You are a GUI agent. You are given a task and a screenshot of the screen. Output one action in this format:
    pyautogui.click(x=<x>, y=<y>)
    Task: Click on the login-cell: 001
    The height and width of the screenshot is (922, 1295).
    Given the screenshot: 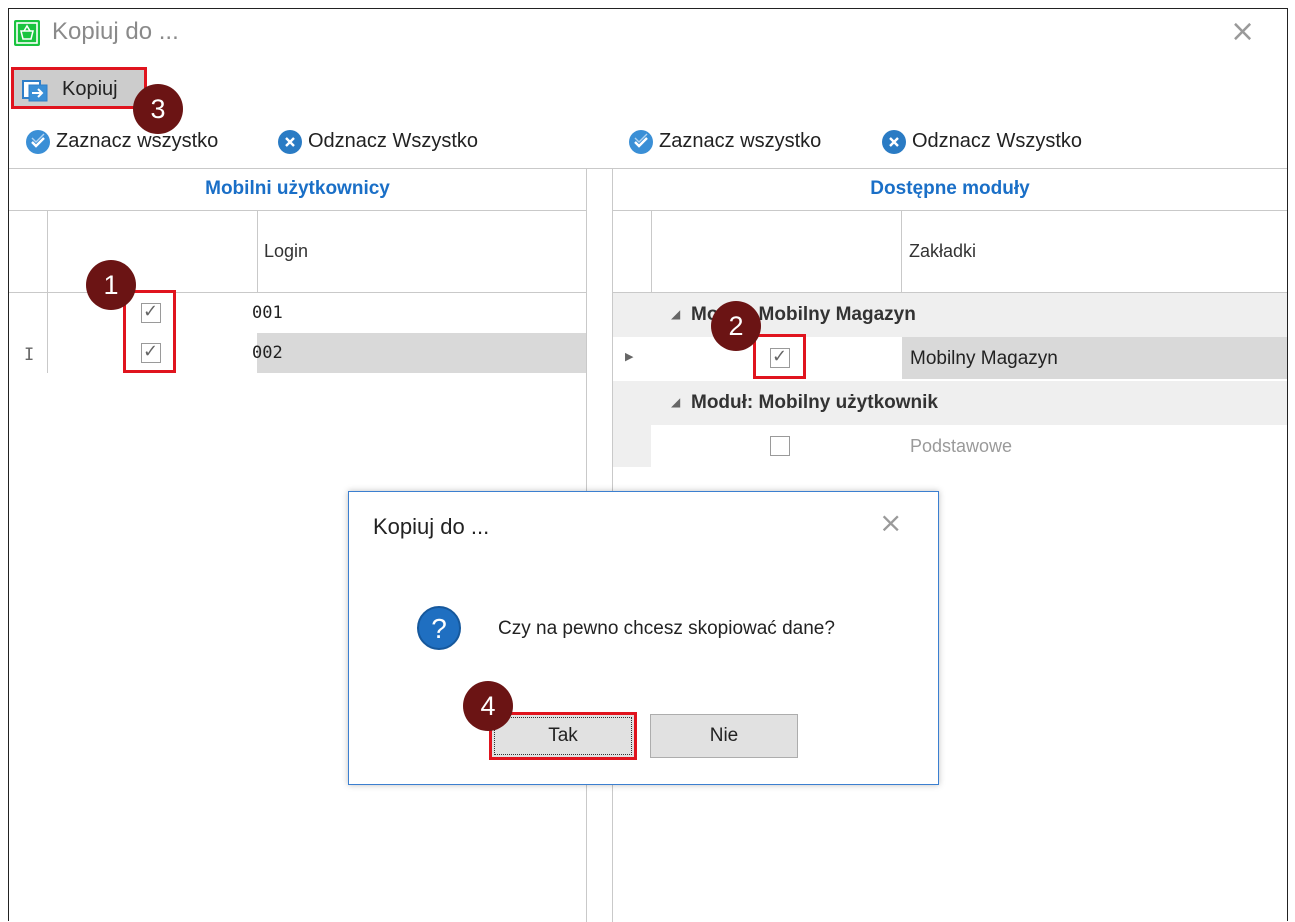 What is the action you would take?
    pyautogui.click(x=267, y=313)
    